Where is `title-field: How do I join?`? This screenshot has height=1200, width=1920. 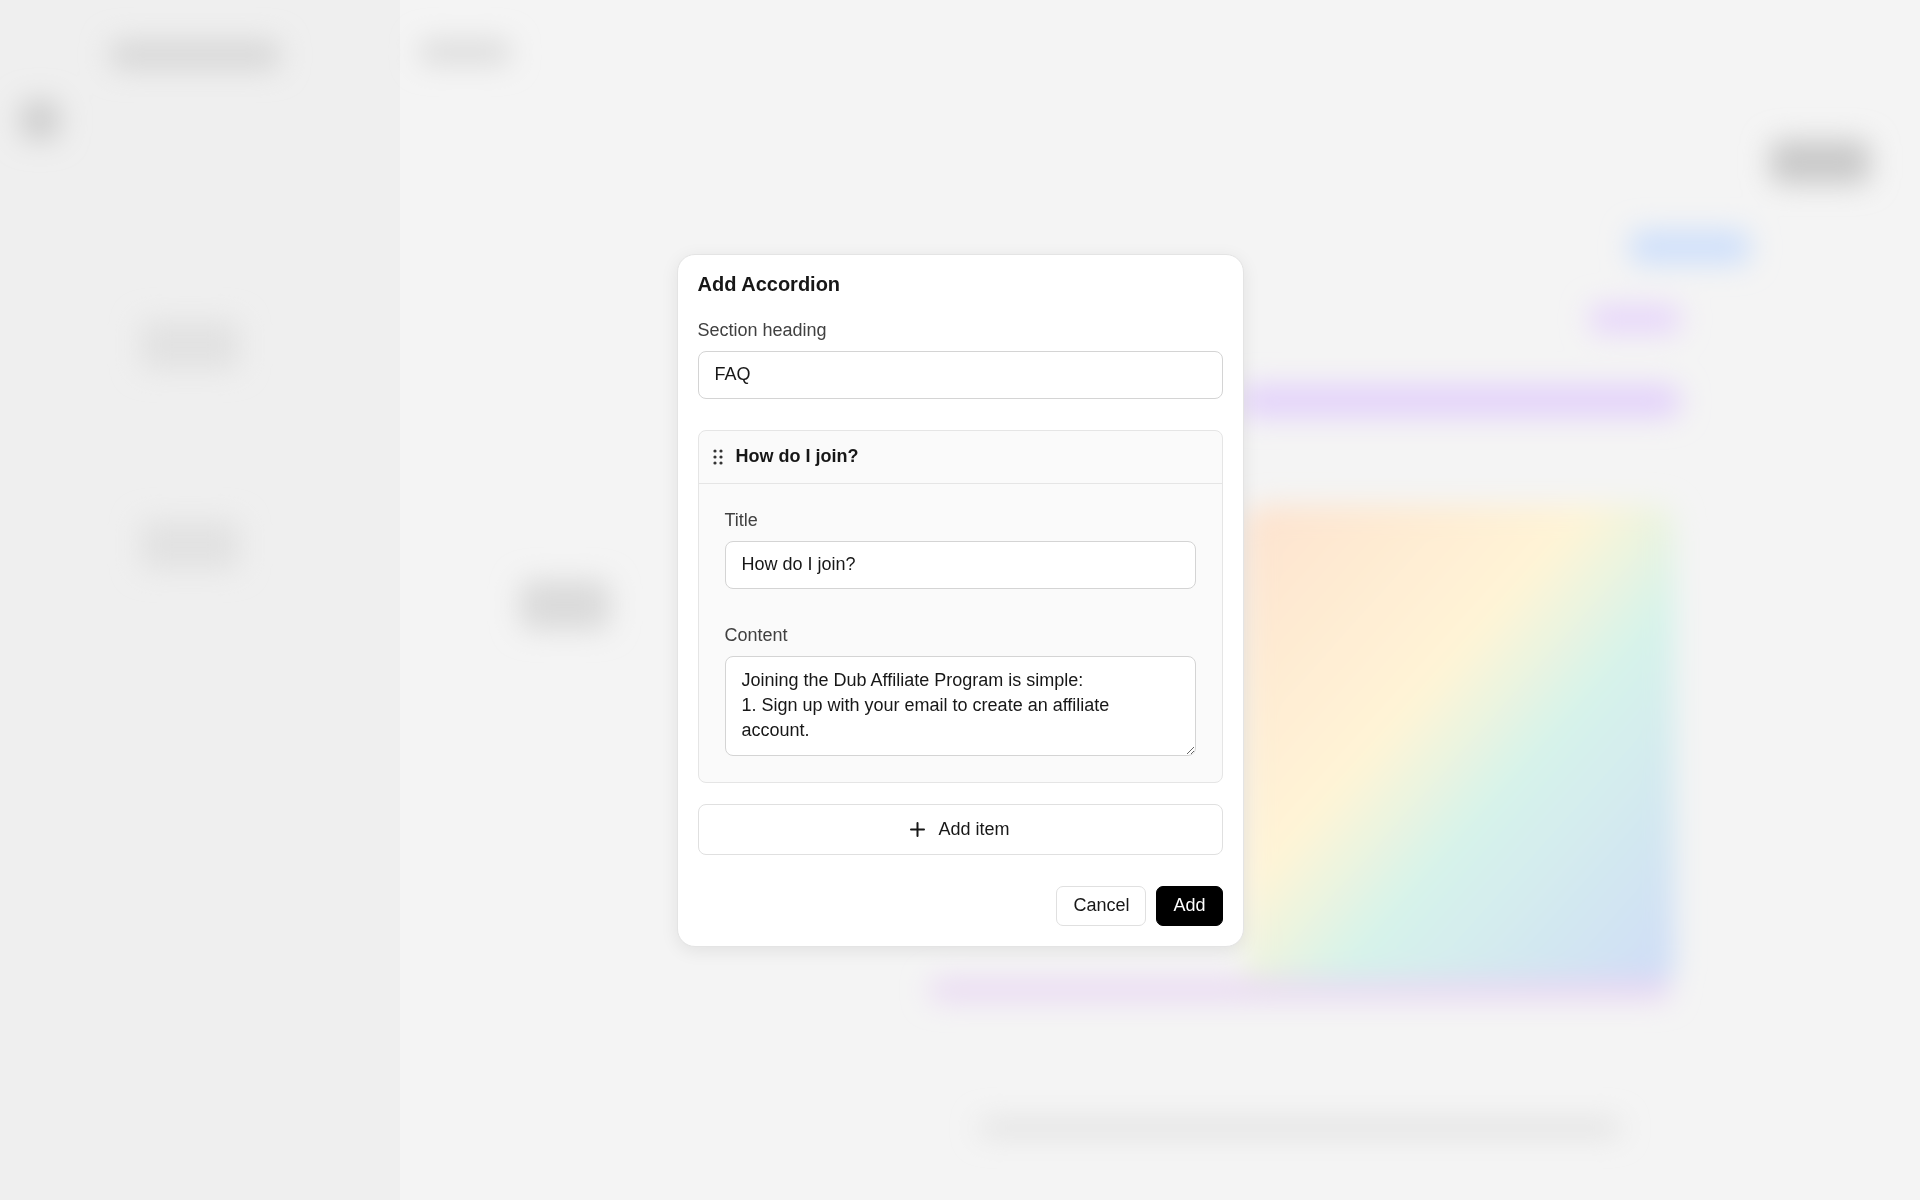
title-field: How do I join? is located at coordinates (960, 564).